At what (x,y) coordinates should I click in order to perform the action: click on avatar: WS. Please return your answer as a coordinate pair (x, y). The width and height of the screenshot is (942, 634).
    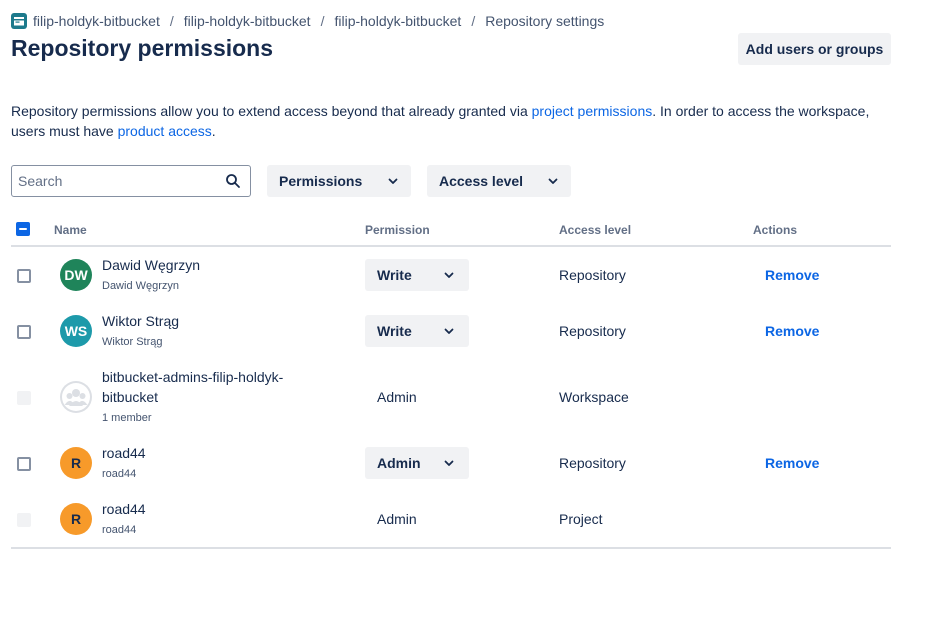
    Looking at the image, I should click on (76, 331).